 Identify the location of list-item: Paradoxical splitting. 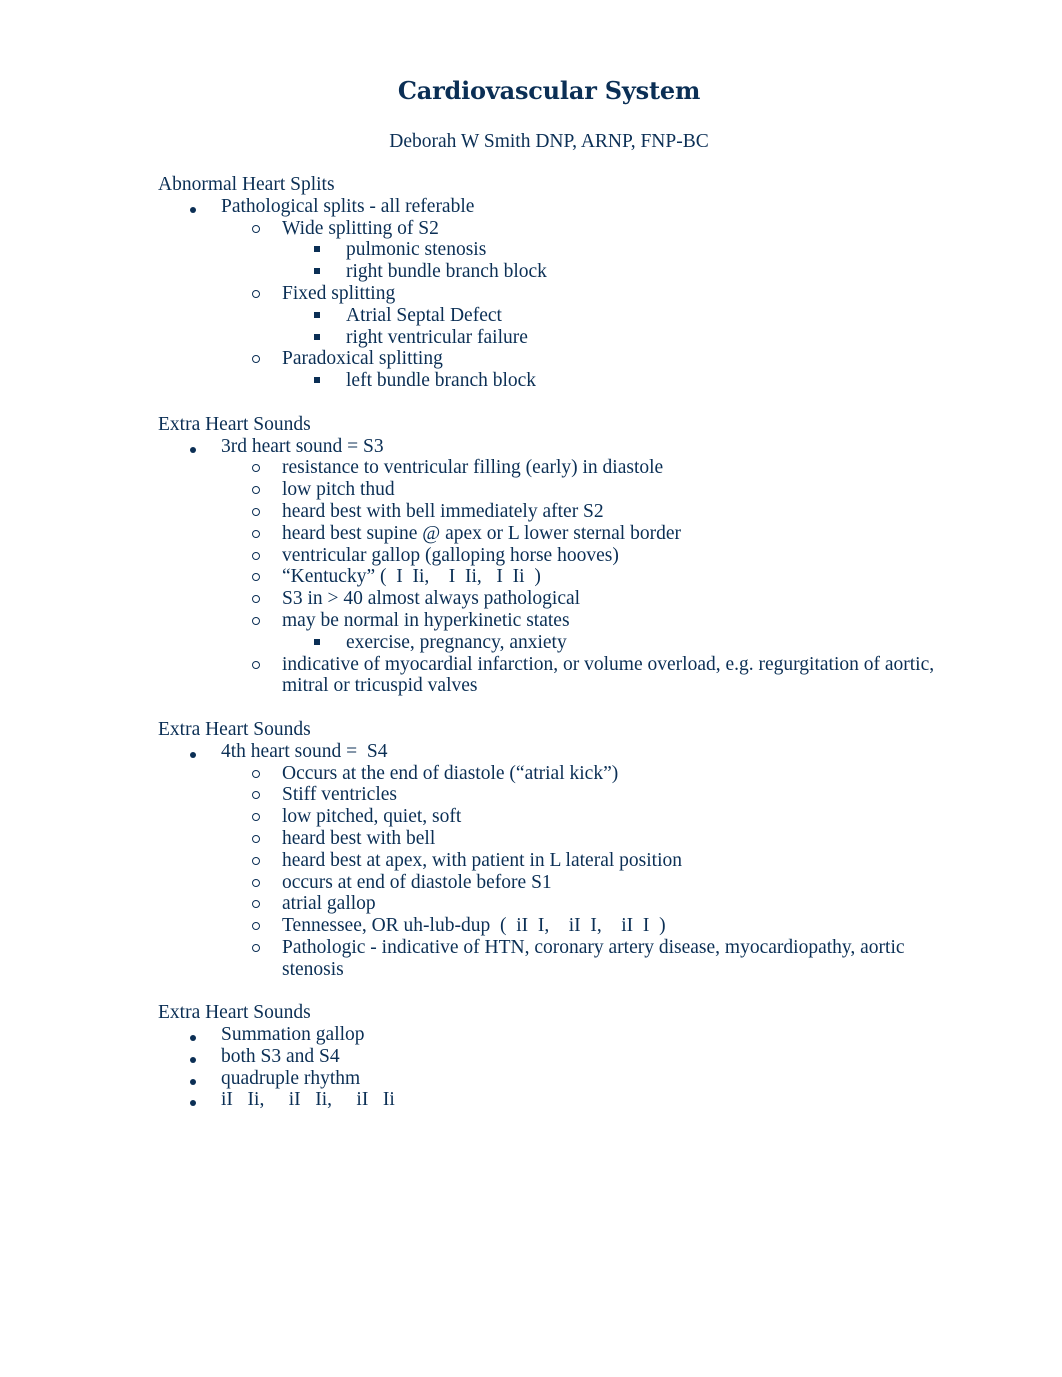
(548, 359).